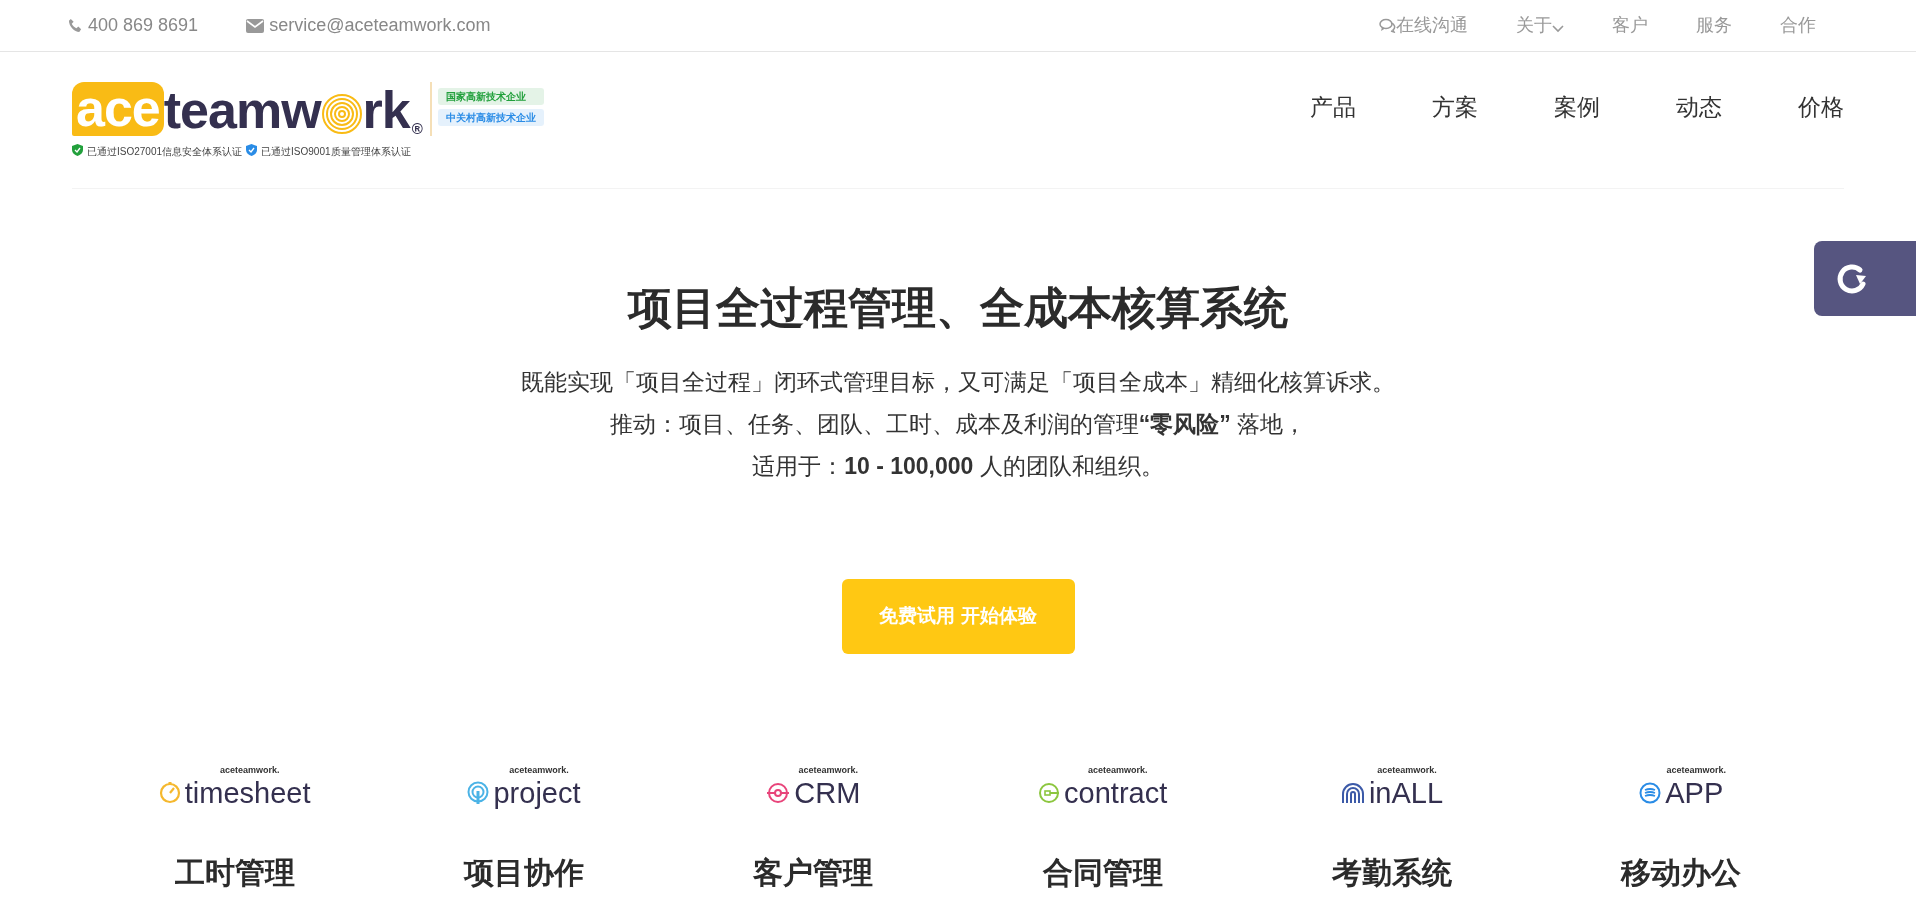  I want to click on nav-link-item: 动态, so click(1699, 107).